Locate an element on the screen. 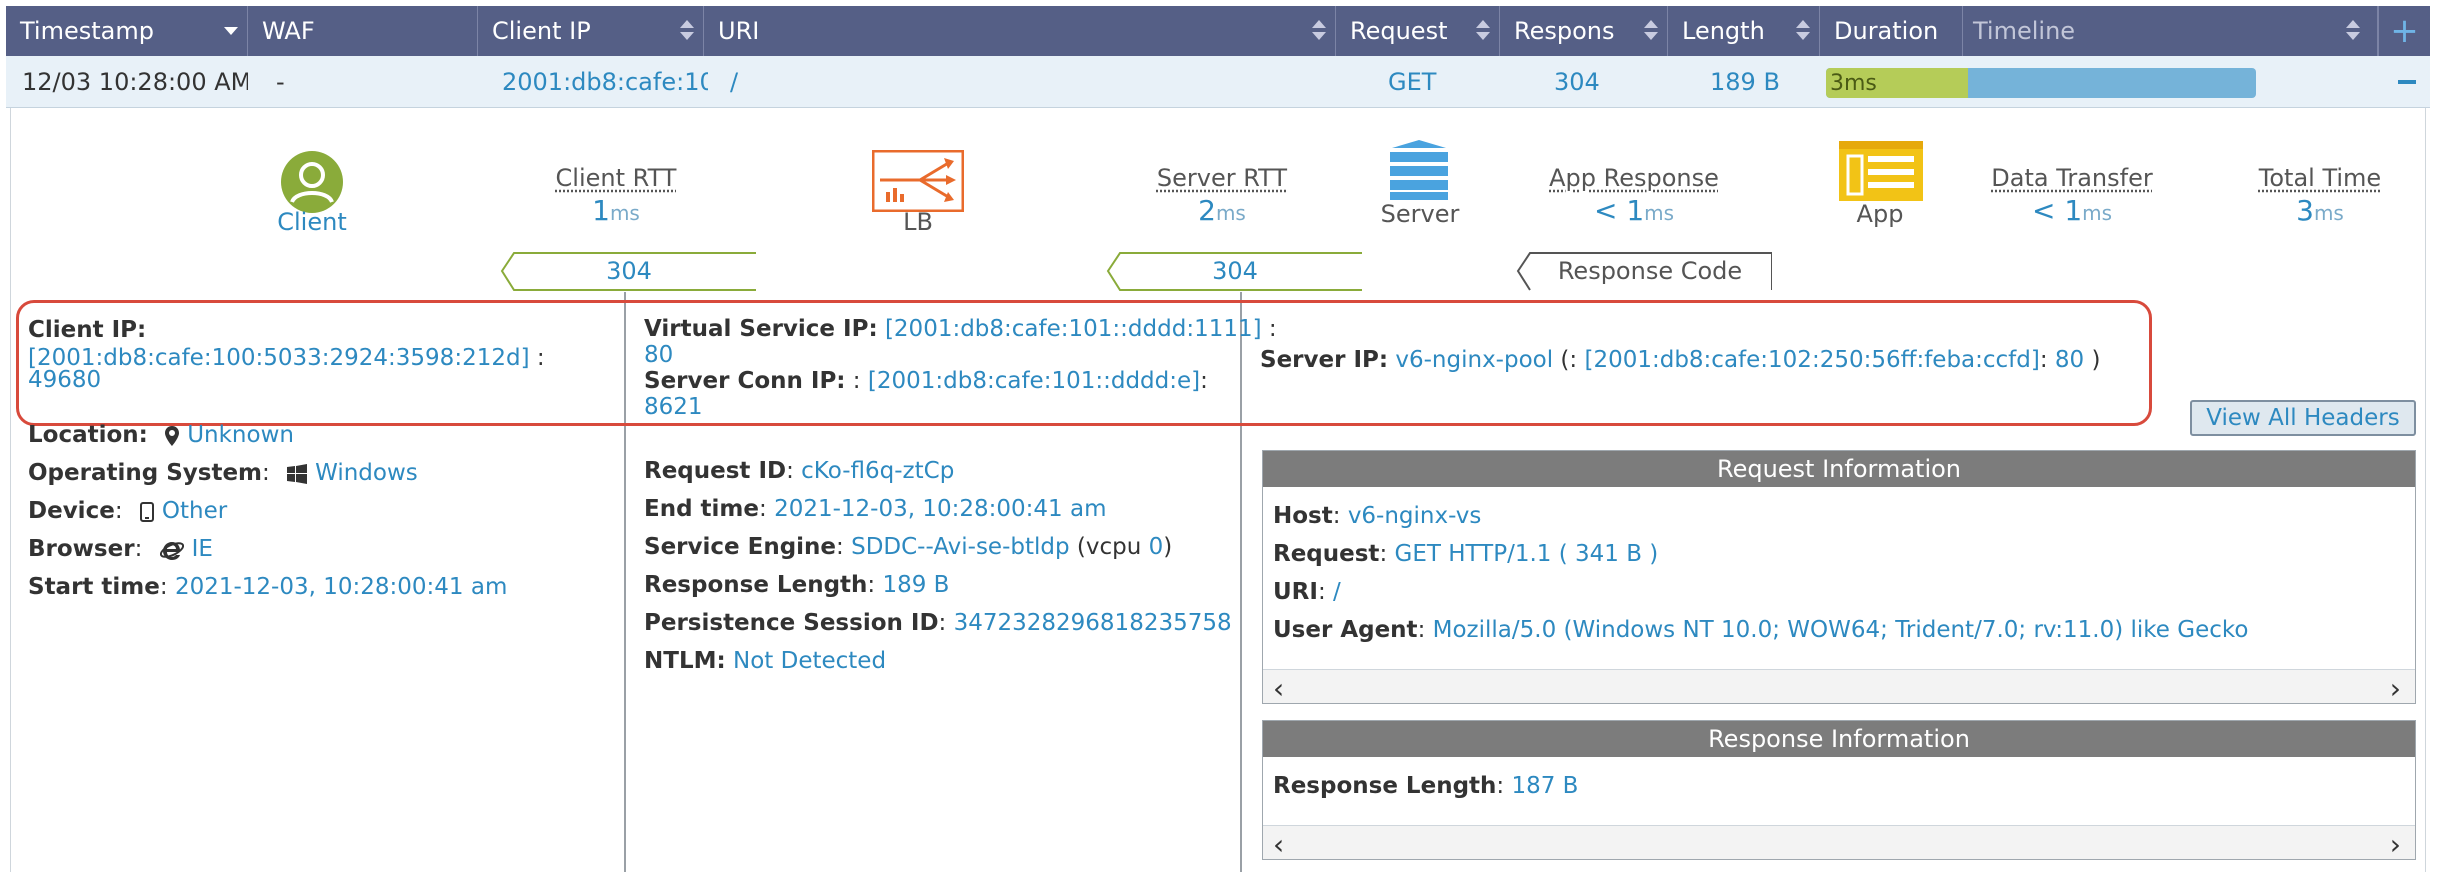 The image size is (2442, 872). col-request-label: Request is located at coordinates (1399, 31).